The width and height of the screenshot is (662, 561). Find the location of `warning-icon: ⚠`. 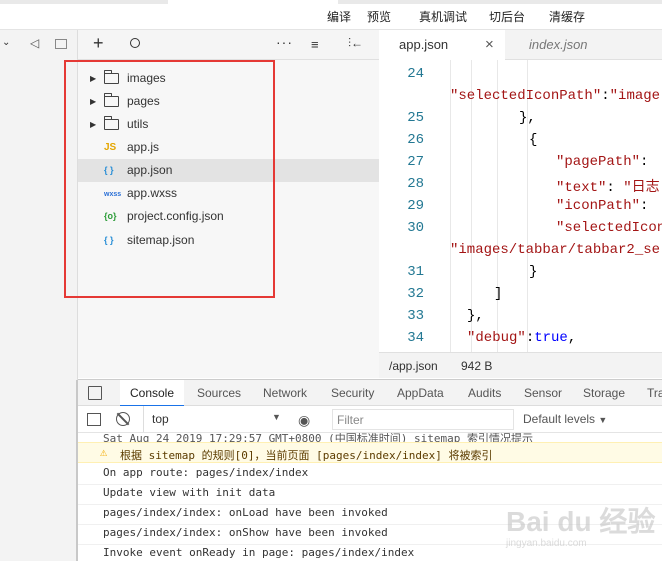

warning-icon: ⚠ is located at coordinates (104, 452).